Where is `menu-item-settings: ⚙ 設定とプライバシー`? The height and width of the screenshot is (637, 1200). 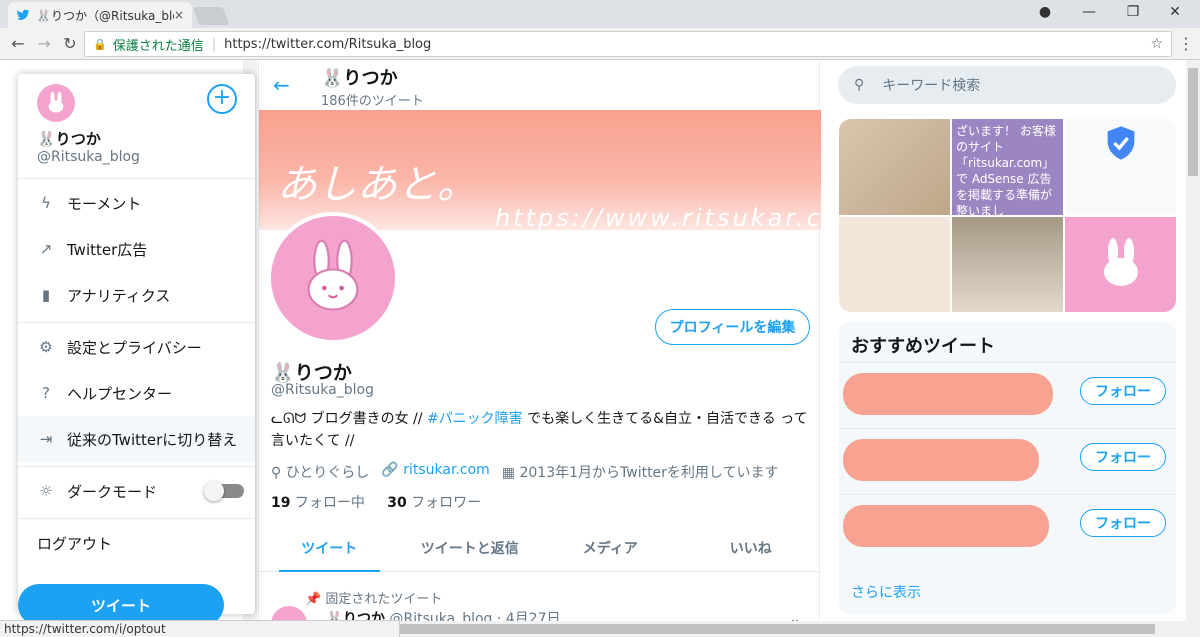 menu-item-settings: ⚙ 設定とプライバシー is located at coordinates (136, 347).